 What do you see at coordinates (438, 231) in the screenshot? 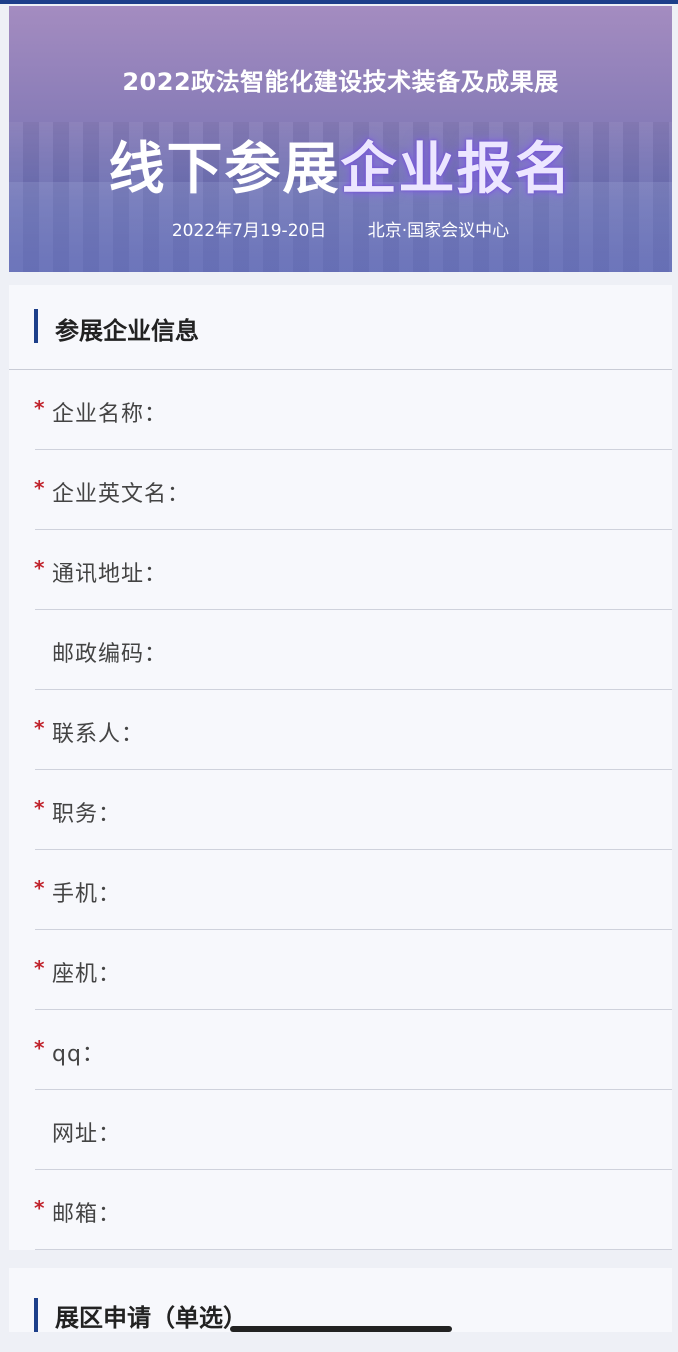
I see `banner-venue: 北京·国家会议中心` at bounding box center [438, 231].